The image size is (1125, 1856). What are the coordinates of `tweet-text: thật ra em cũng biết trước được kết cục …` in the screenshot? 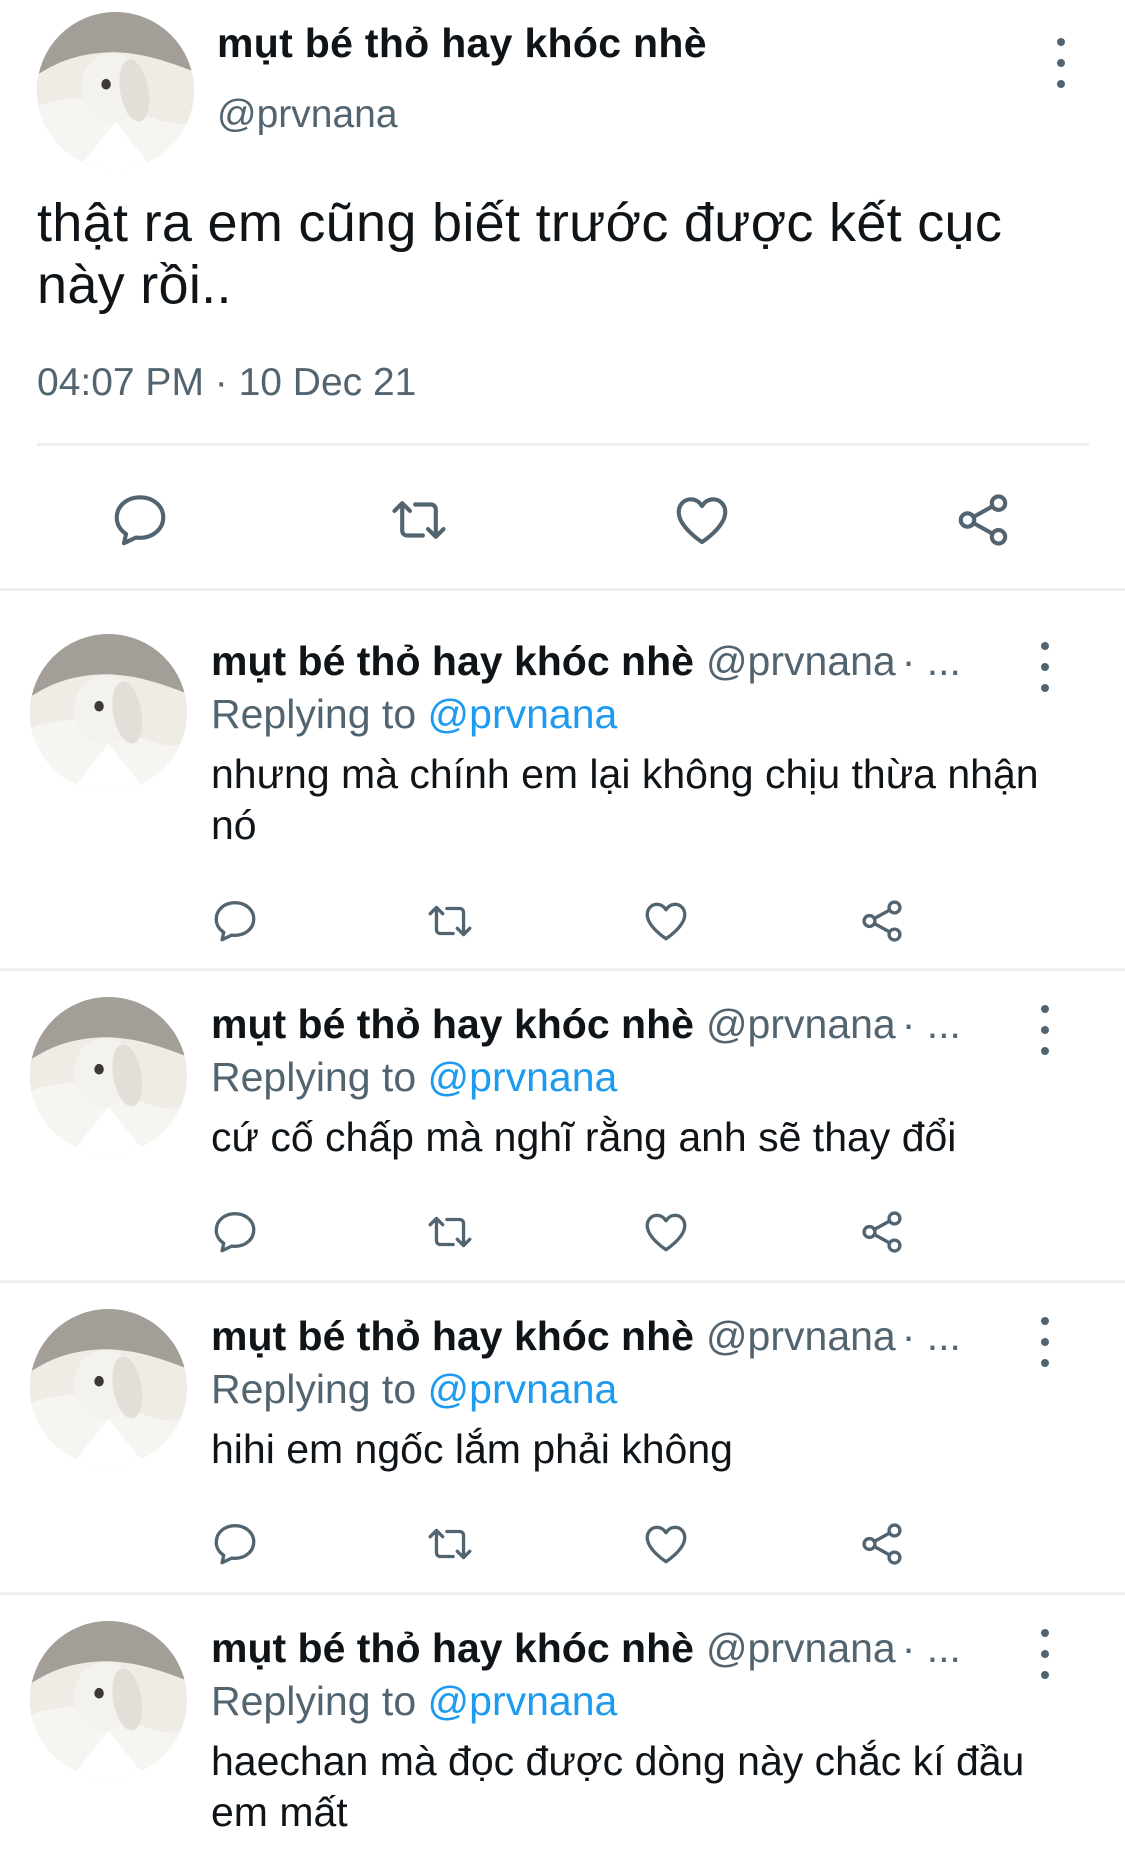 It's located at (520, 254).